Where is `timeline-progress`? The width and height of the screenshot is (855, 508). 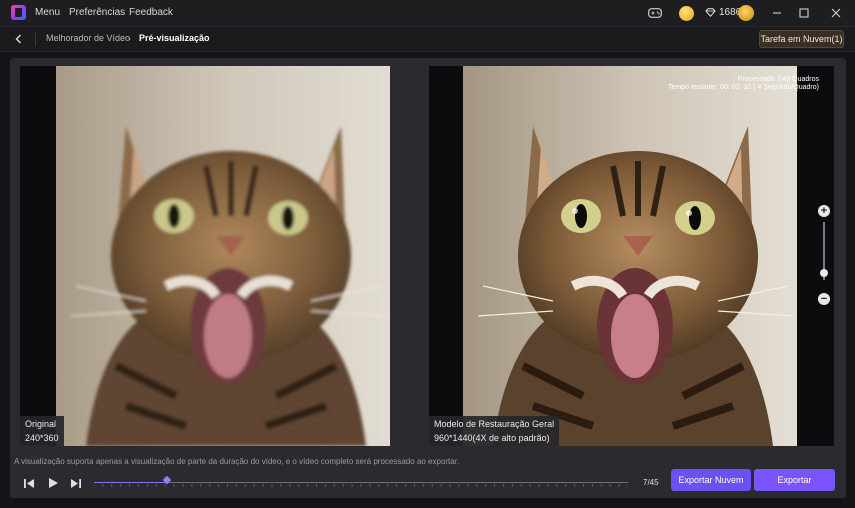
timeline-progress is located at coordinates (131, 482).